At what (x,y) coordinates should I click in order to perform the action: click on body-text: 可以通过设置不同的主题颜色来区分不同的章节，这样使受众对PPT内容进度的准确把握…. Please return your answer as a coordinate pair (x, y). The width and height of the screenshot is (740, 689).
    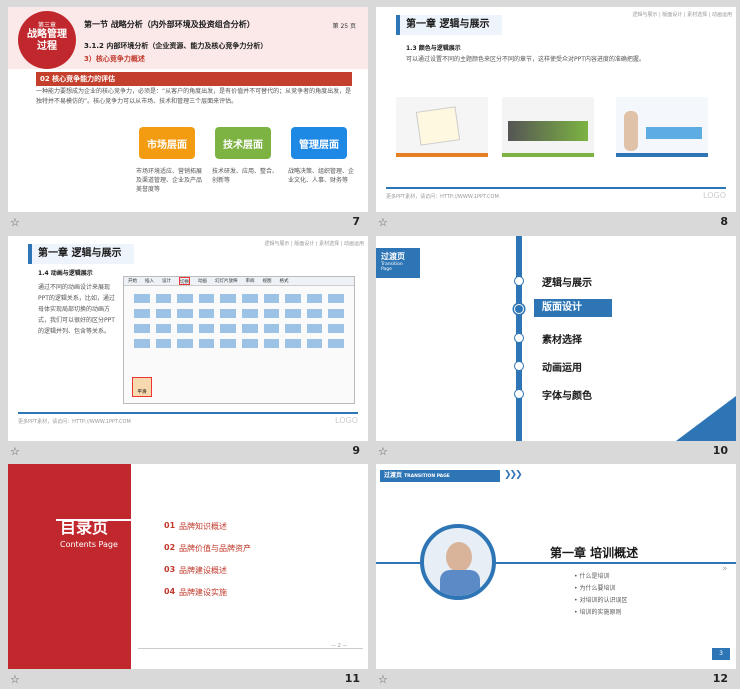
    Looking at the image, I should click on (525, 59).